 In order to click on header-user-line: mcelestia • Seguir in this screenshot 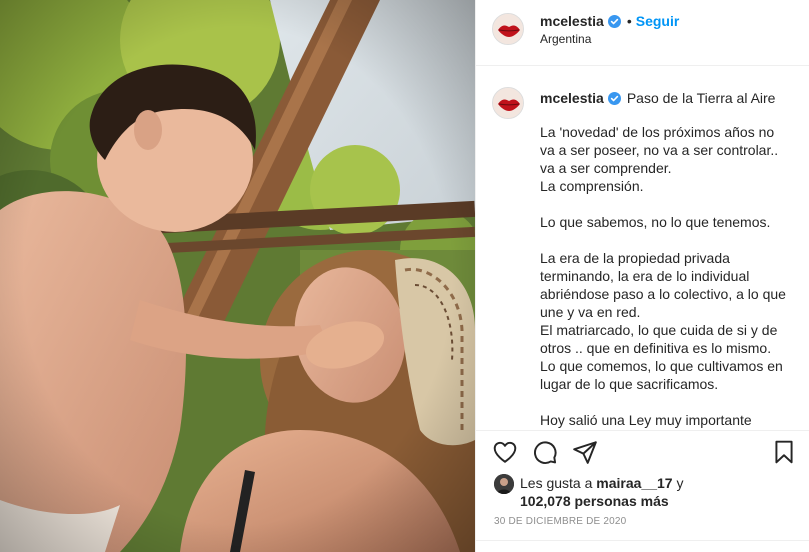, I will do `click(609, 21)`.